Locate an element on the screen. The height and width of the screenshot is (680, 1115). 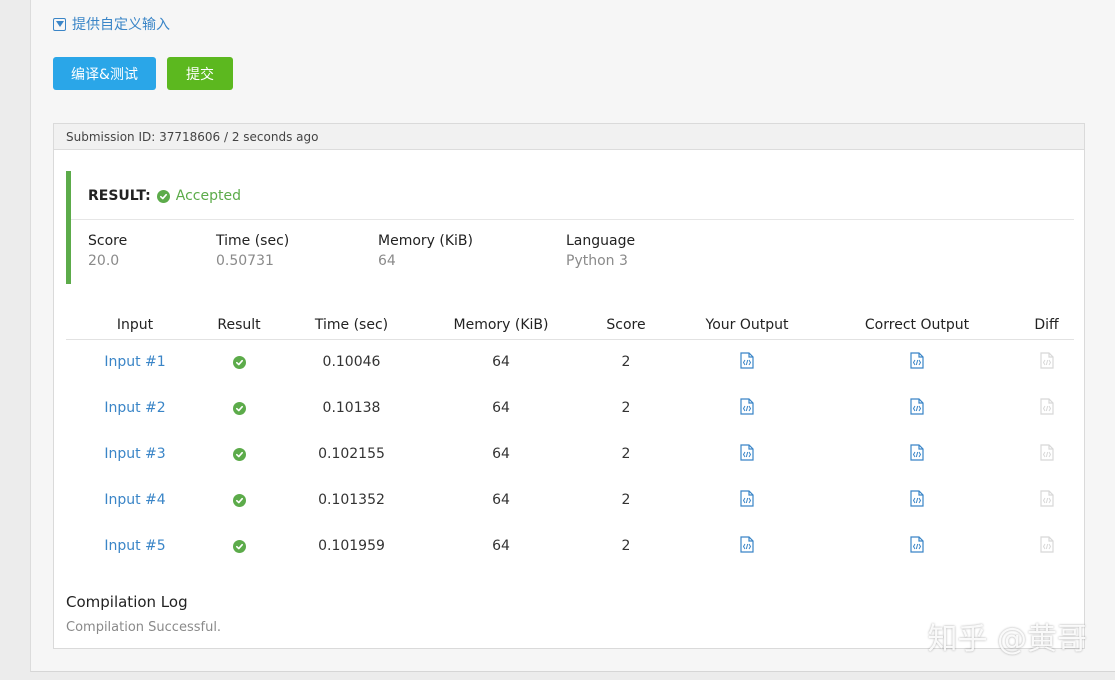
caret-down-icon is located at coordinates (59, 24).